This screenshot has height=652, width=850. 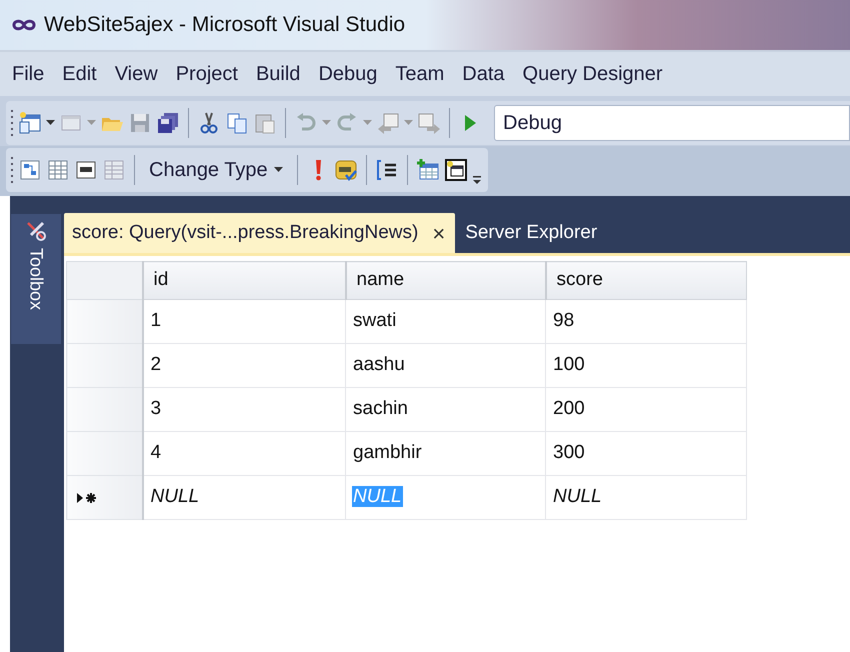 I want to click on menu-item: File, so click(x=28, y=74).